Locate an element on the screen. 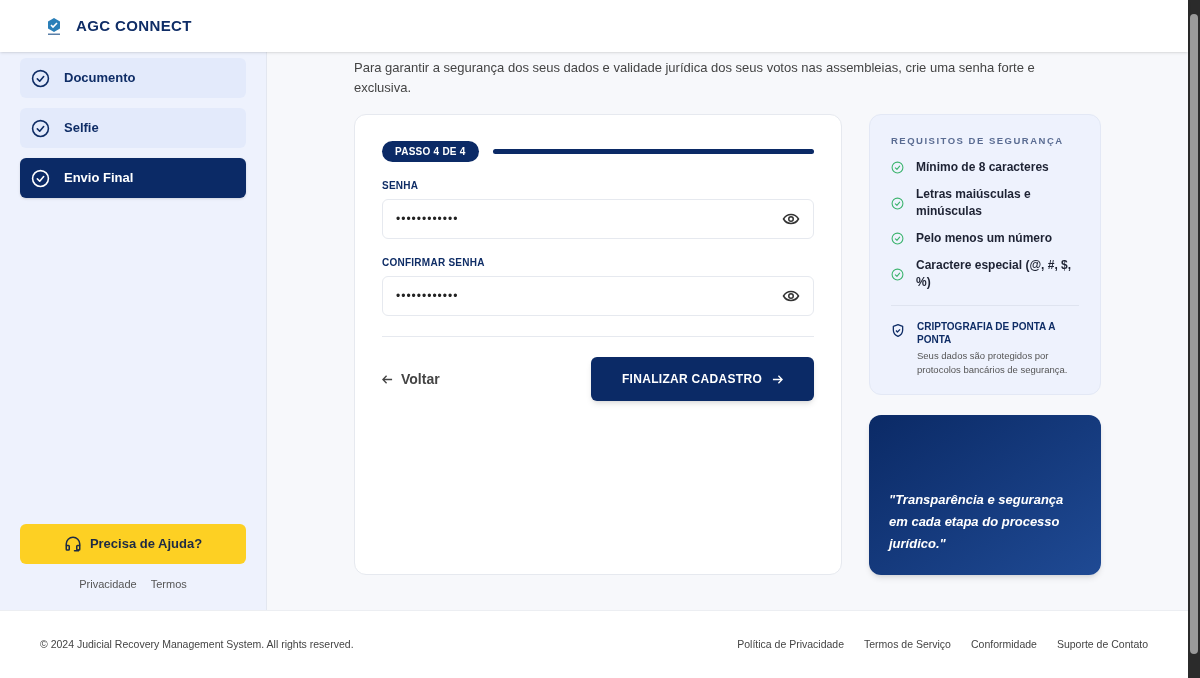  requirement-text: Pelo menos um número is located at coordinates (984, 239).